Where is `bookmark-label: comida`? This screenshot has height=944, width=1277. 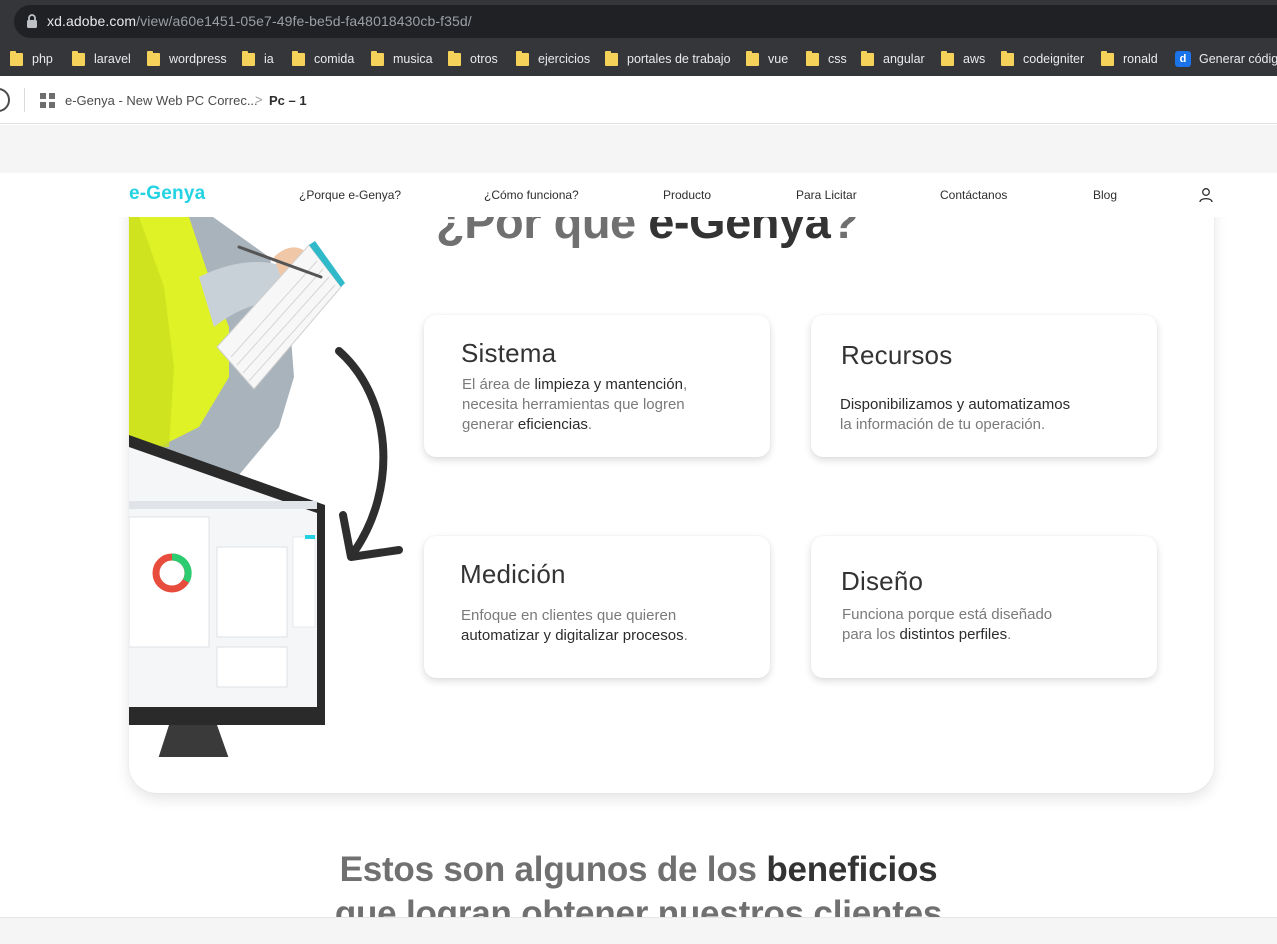
bookmark-label: comida is located at coordinates (334, 59).